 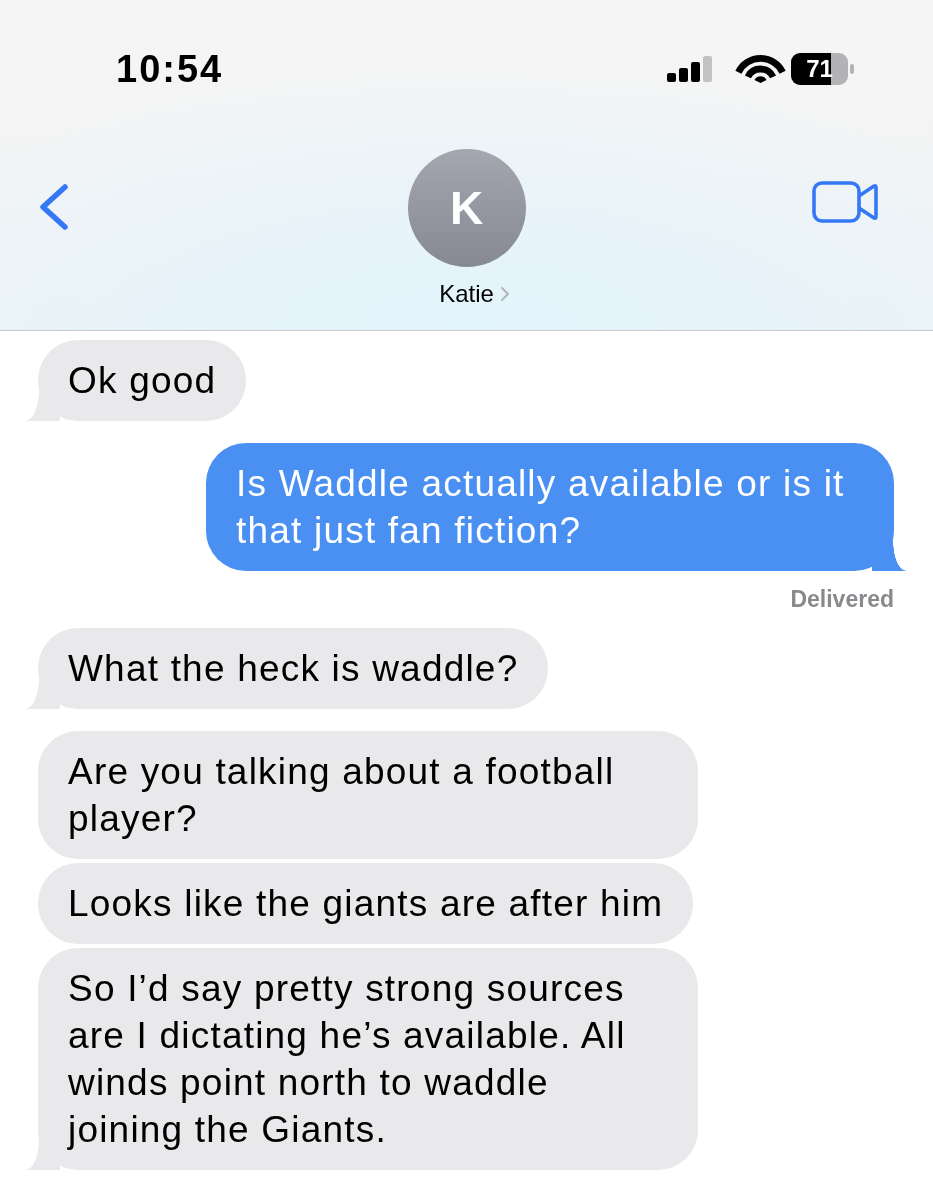 What do you see at coordinates (842, 599) in the screenshot?
I see `delivery-status: Delivered` at bounding box center [842, 599].